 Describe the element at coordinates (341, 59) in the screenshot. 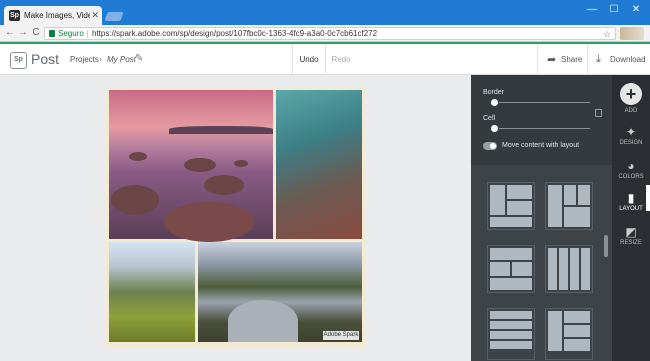

I see `redo-button: Redo` at that location.